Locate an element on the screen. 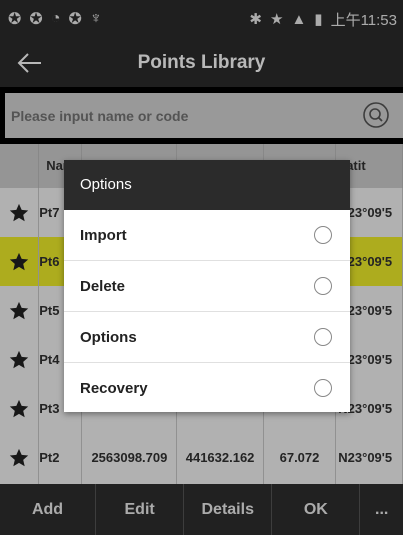  option-recovery: Recovery is located at coordinates (207, 388).